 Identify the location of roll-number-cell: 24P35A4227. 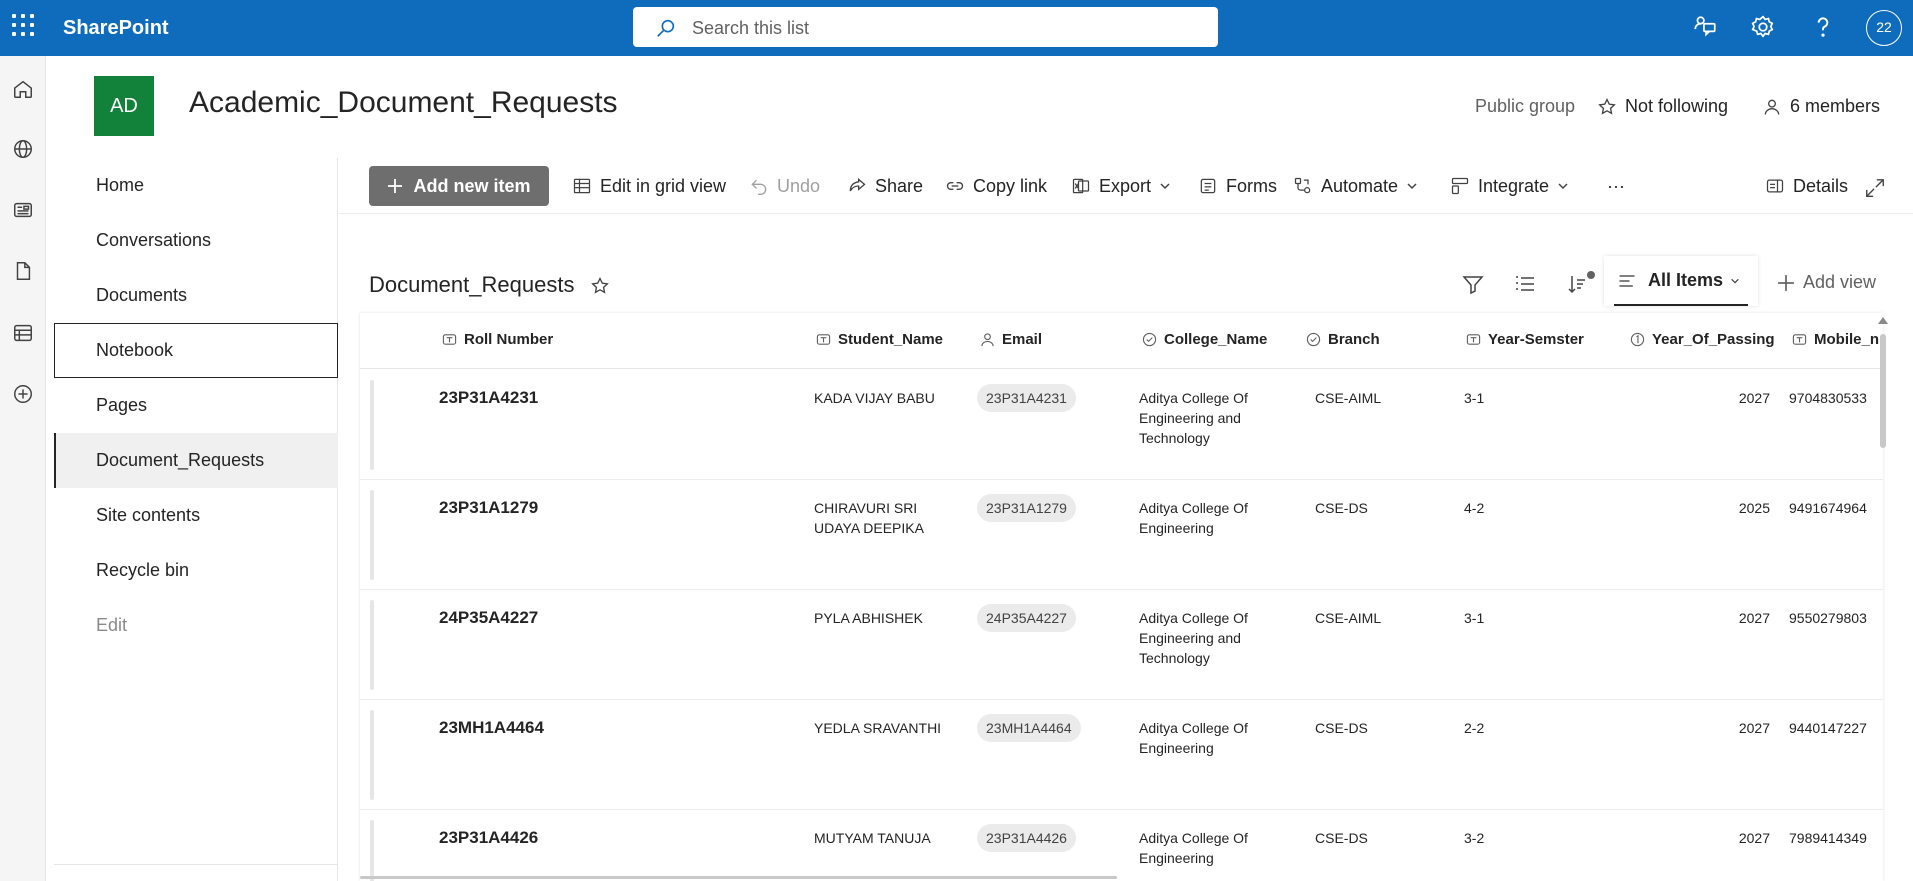
(488, 618).